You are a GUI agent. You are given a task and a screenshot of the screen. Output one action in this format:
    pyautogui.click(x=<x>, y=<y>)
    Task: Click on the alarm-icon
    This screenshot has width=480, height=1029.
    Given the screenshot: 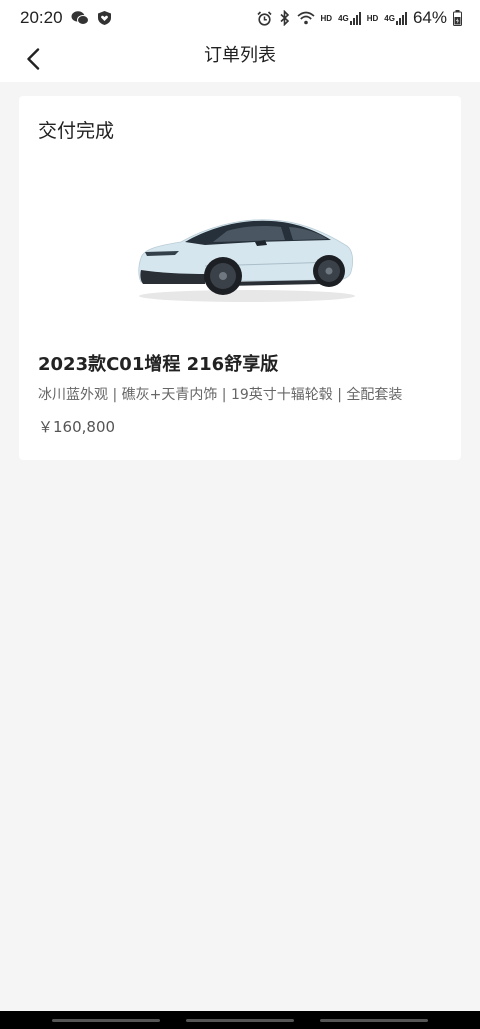 What is the action you would take?
    pyautogui.click(x=264, y=18)
    